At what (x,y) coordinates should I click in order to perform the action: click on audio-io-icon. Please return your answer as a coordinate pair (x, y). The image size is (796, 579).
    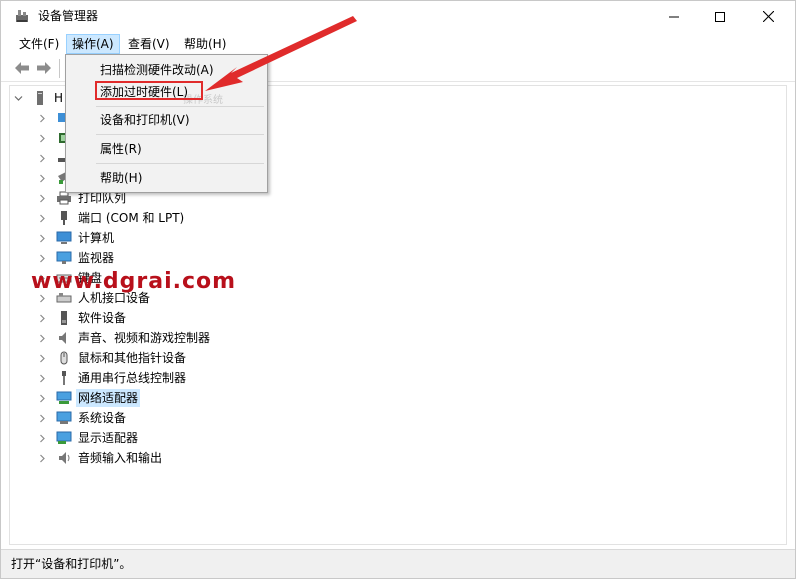
    Looking at the image, I should click on (64, 458).